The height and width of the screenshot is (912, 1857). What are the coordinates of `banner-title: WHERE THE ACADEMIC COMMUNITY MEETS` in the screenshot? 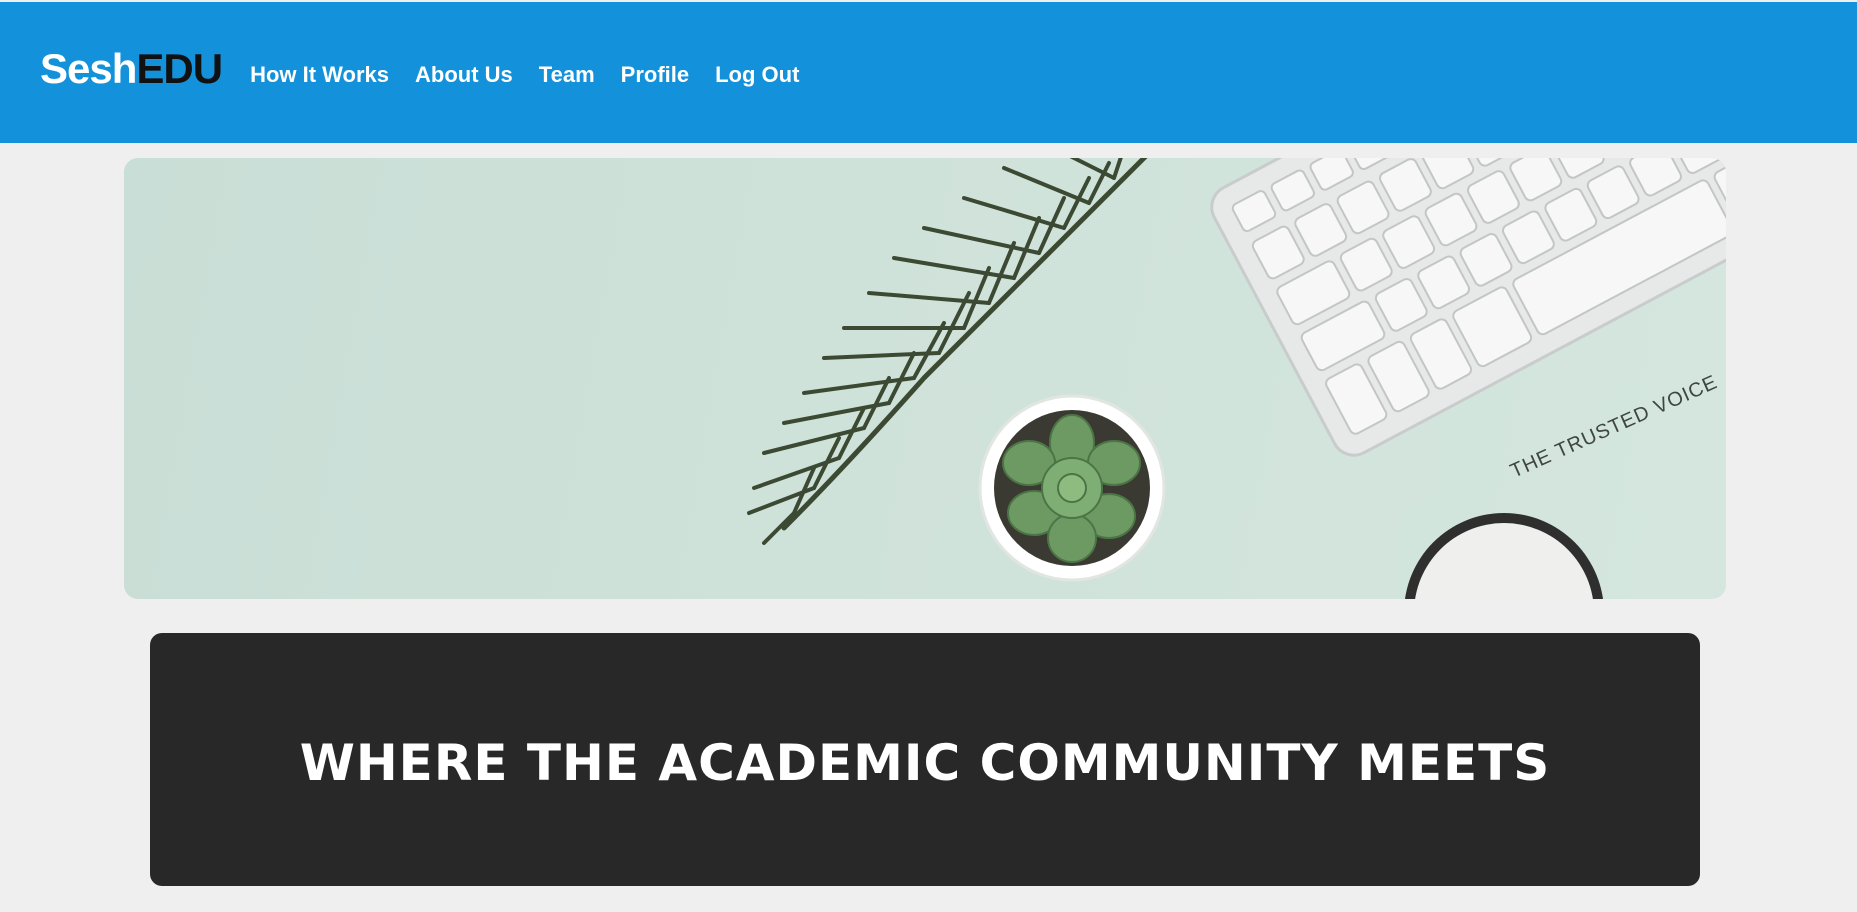 It's located at (925, 762).